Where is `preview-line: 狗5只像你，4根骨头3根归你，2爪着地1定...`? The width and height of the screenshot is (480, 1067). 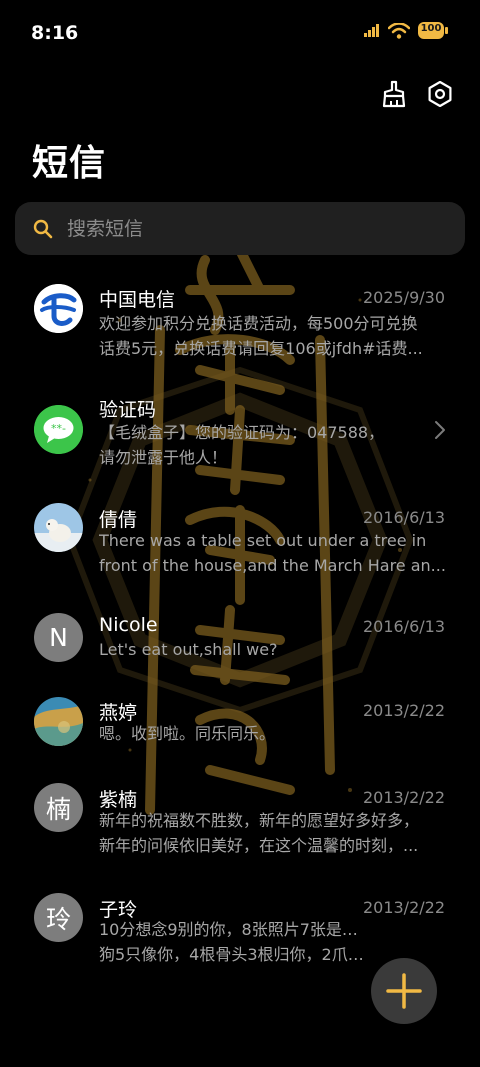
preview-line: 狗5只像你，4根骨头3根归你，2爪着地1定... is located at coordinates (235, 954).